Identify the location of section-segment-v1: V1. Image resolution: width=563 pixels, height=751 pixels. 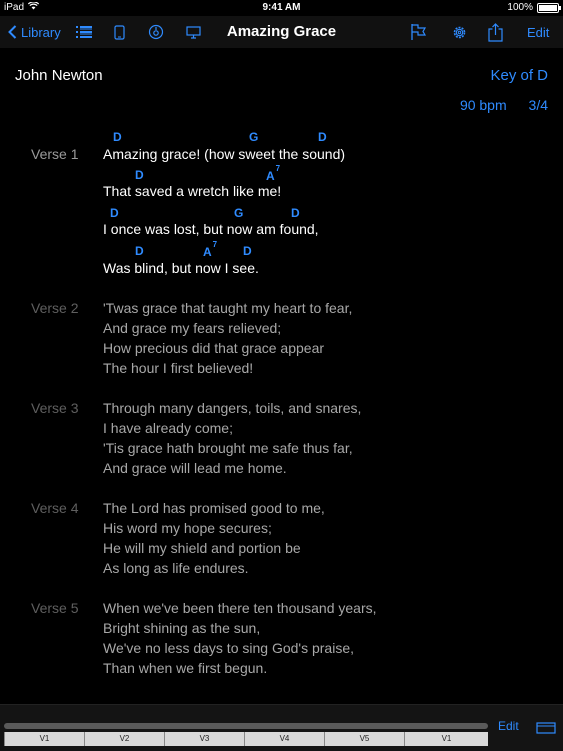
(44, 739).